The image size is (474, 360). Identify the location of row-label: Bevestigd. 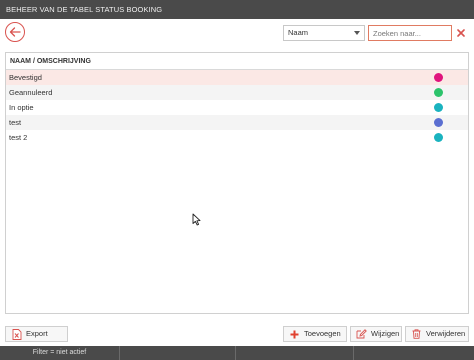
(25, 77).